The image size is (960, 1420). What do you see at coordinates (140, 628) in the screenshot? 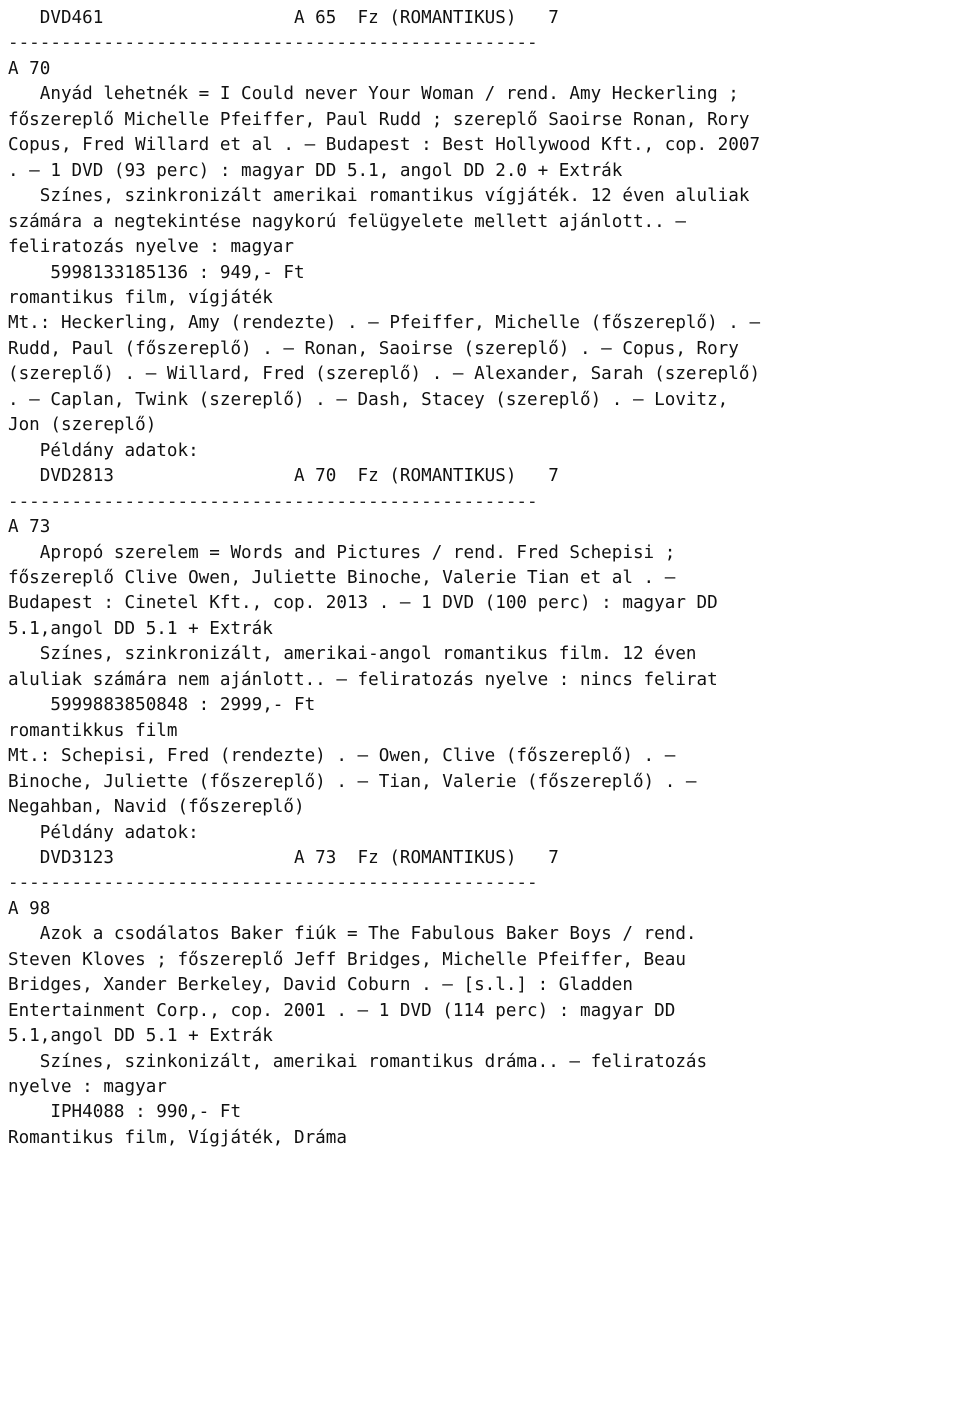
I see `title-a73-line4: 5.1,angol DD 5.1 + Extrák` at bounding box center [140, 628].